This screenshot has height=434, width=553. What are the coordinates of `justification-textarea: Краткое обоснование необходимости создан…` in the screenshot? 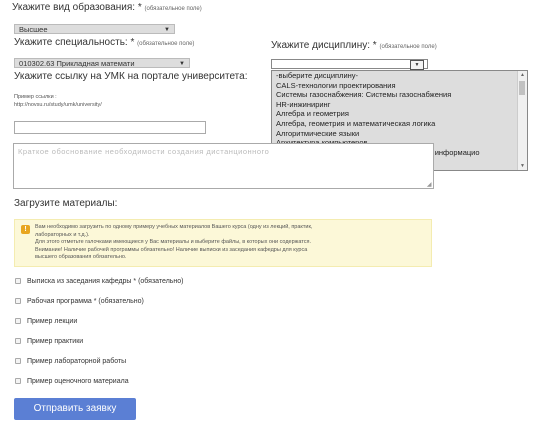 It's located at (223, 166).